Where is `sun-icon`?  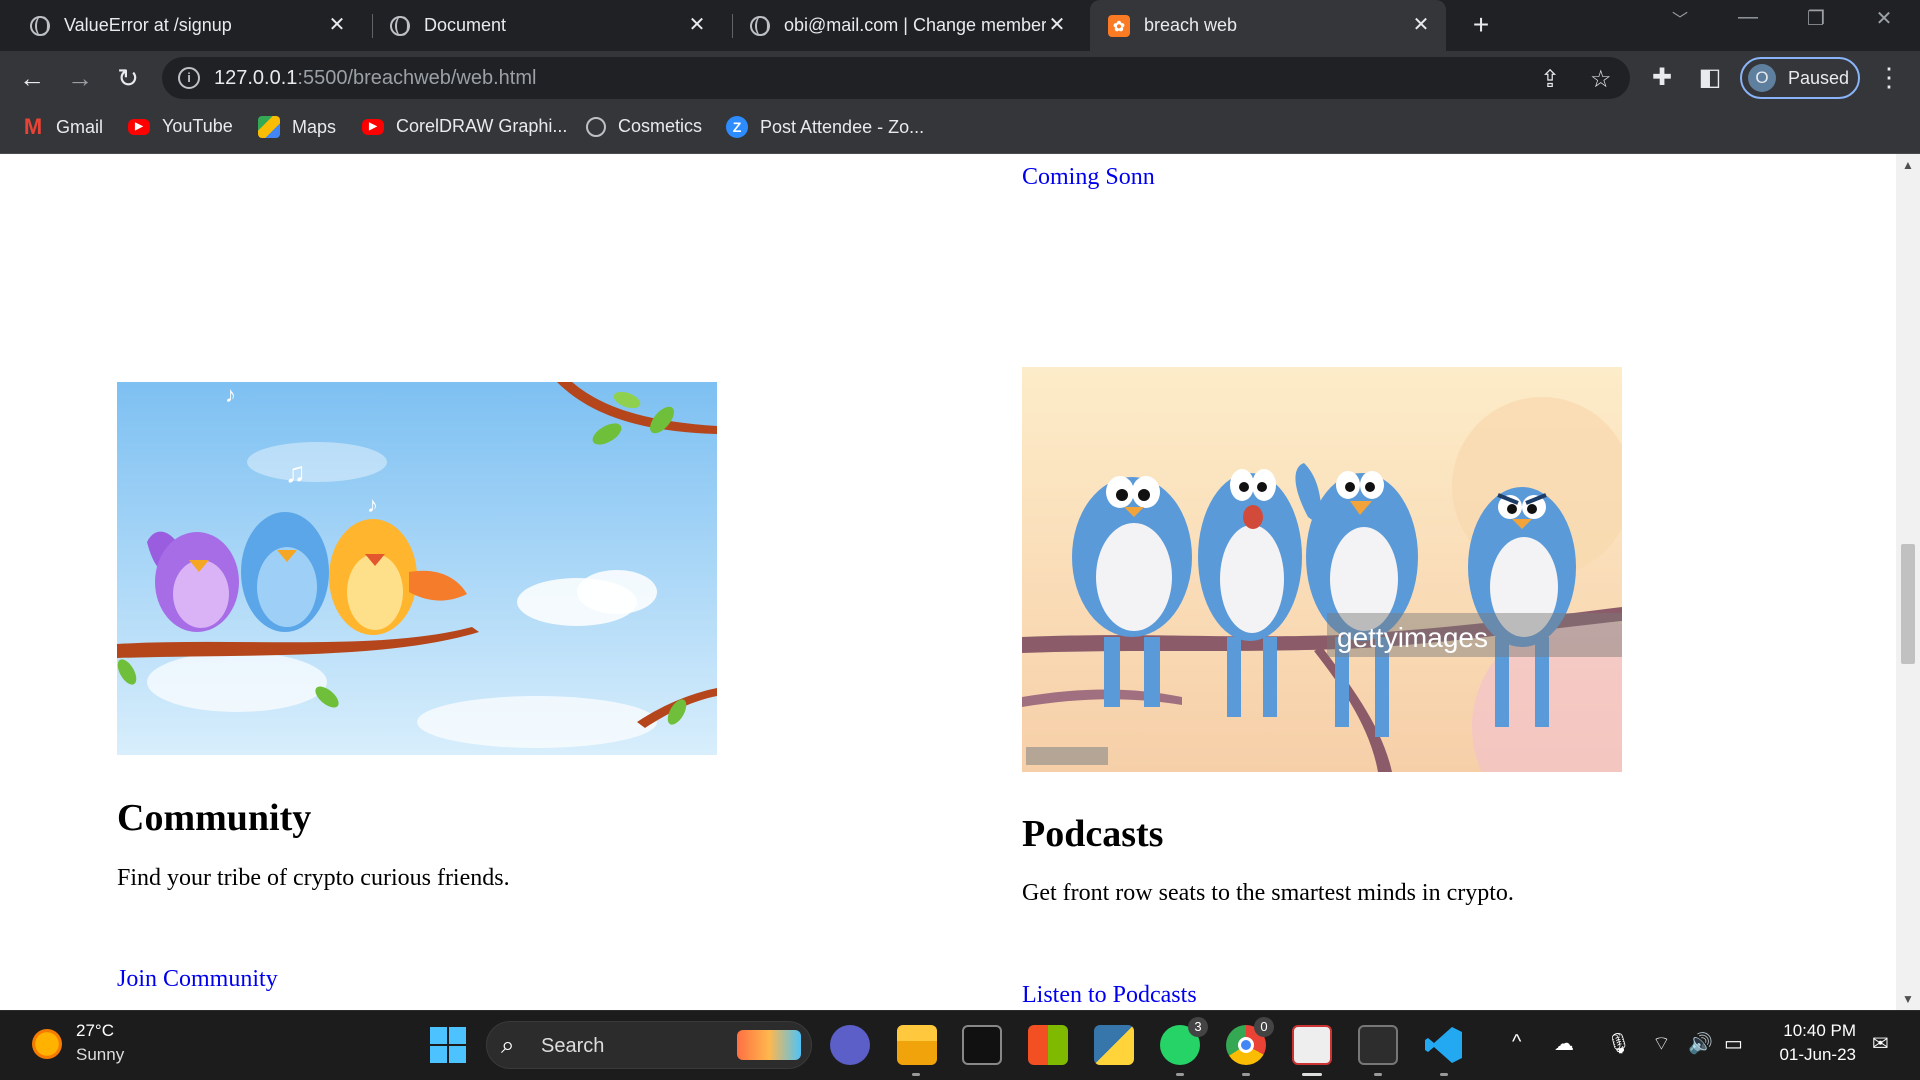
sun-icon is located at coordinates (47, 1044).